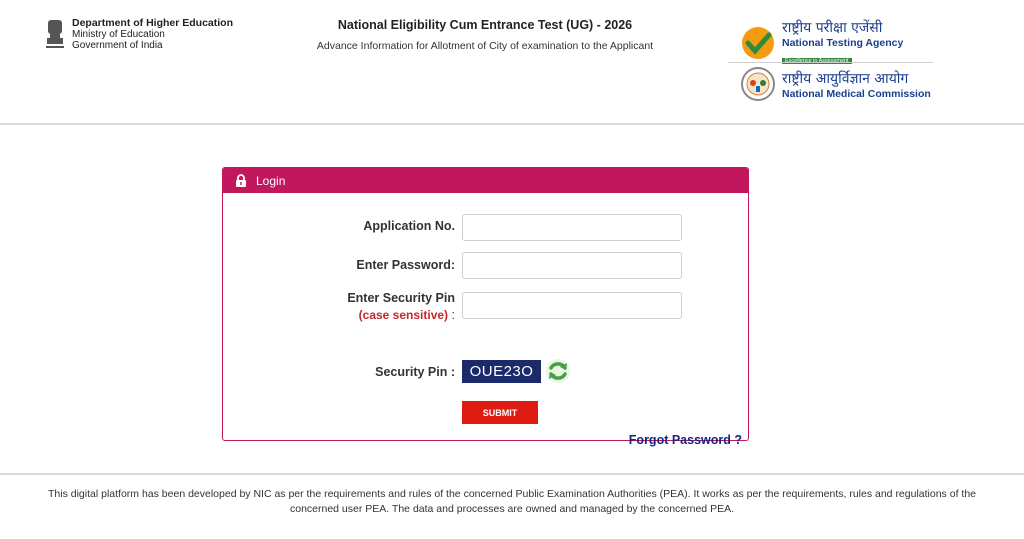  Describe the element at coordinates (409, 226) in the screenshot. I see `application-label: Application No.` at that location.